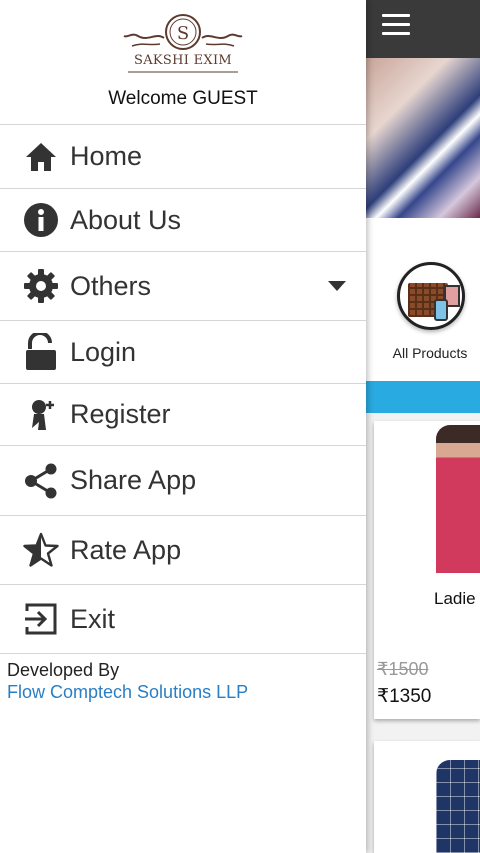  What do you see at coordinates (430, 353) in the screenshot?
I see `category-label: All Products` at bounding box center [430, 353].